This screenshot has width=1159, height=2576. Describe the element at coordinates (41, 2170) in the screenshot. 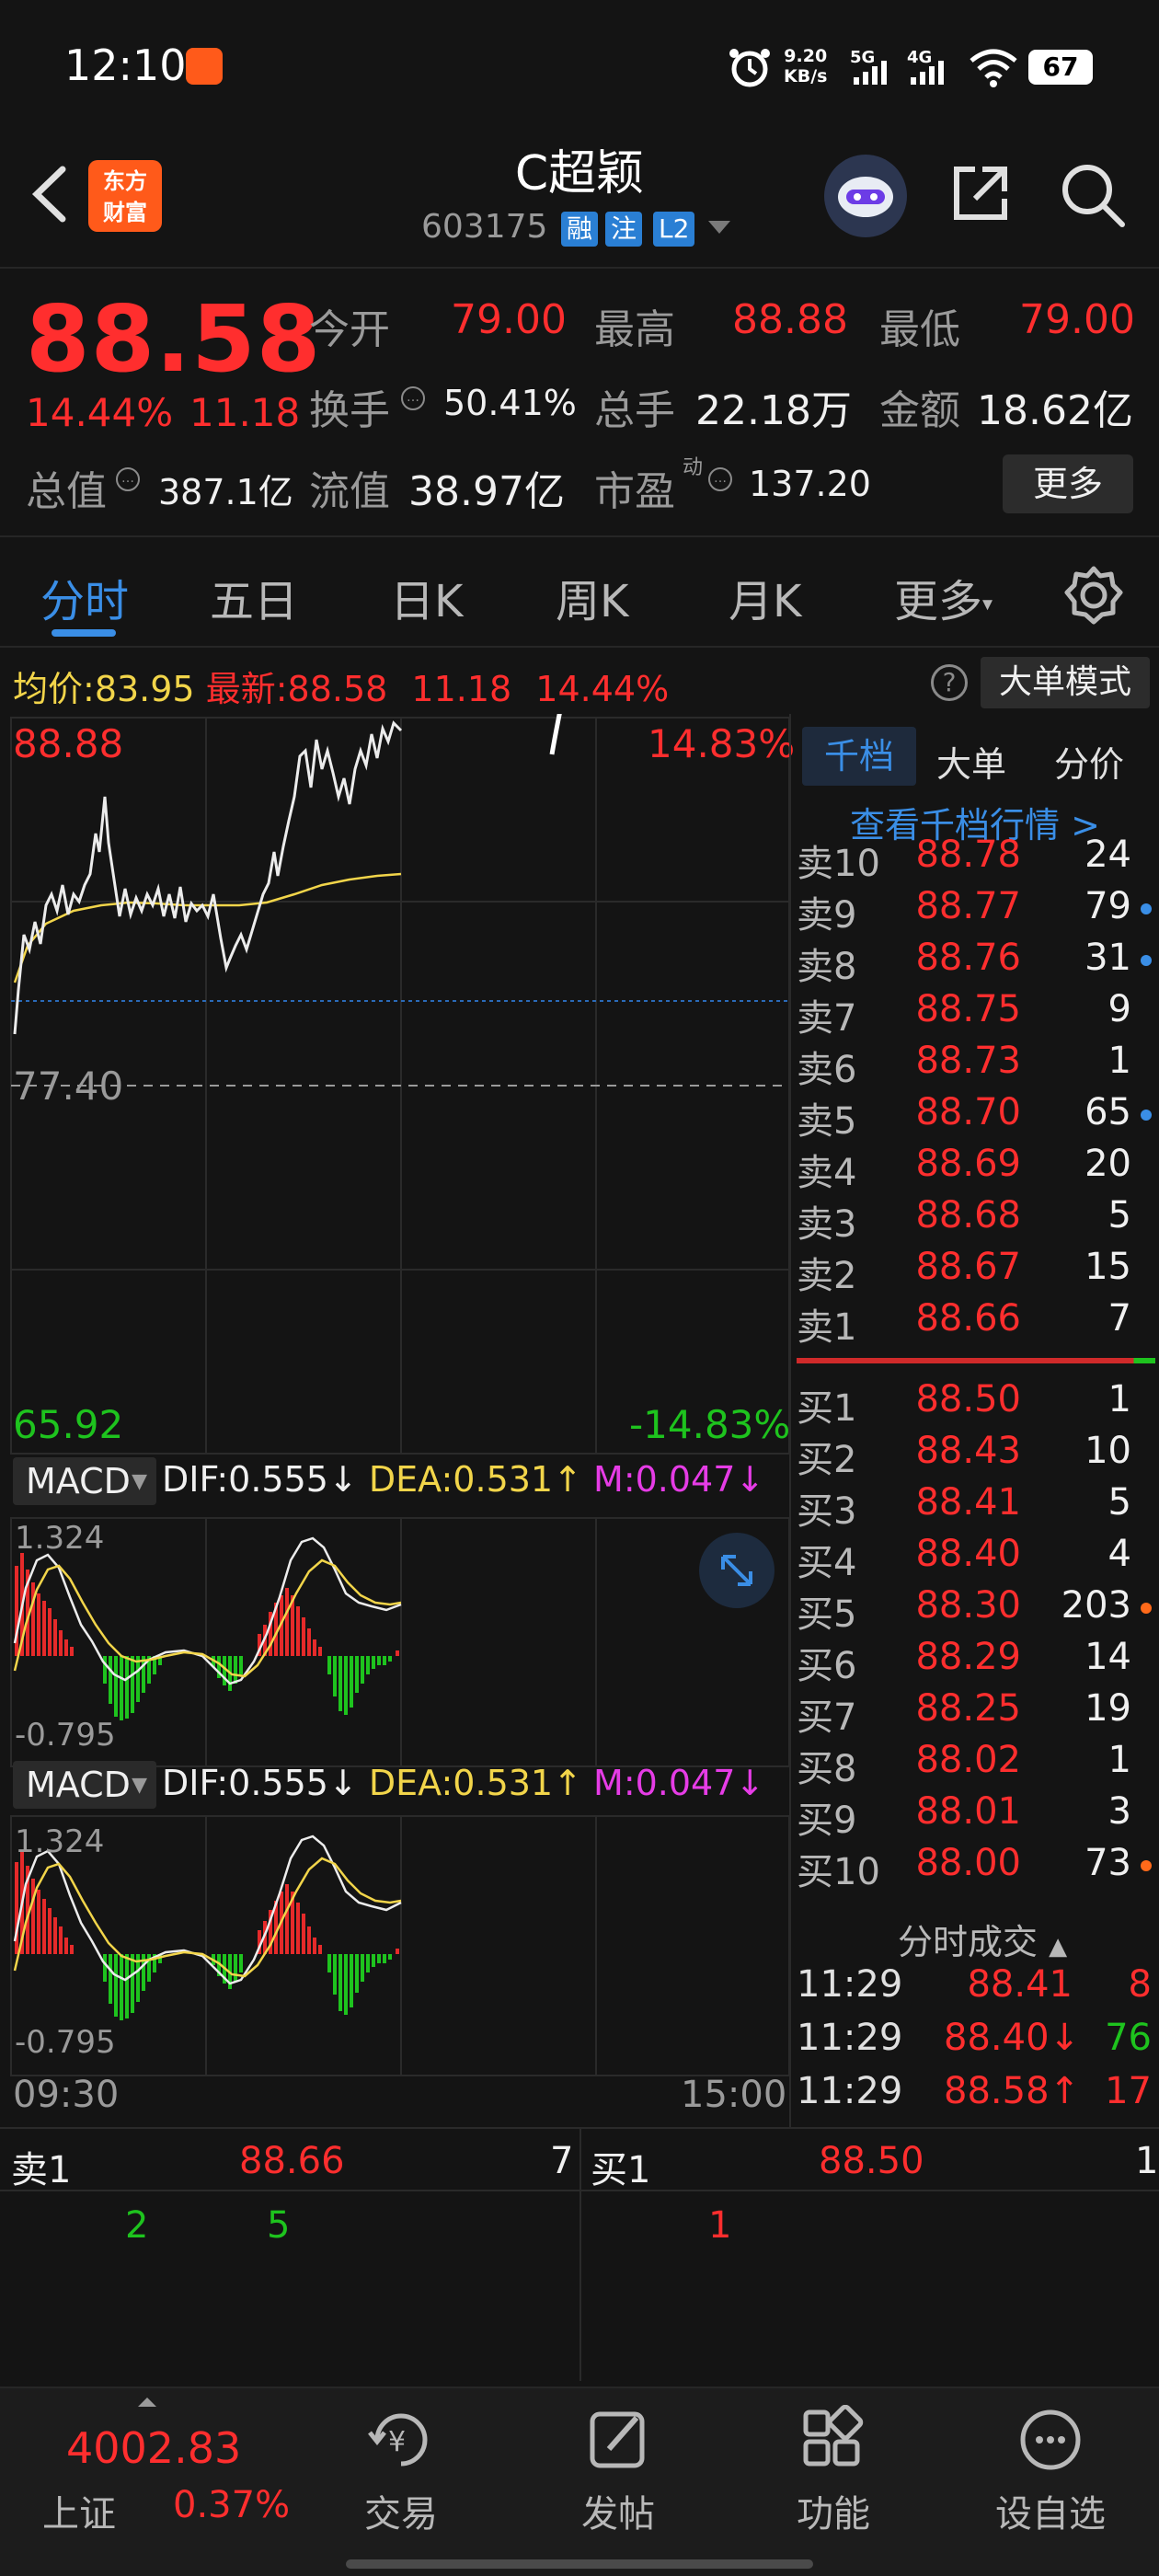

I see `strip-ask-label: 卖1` at that location.